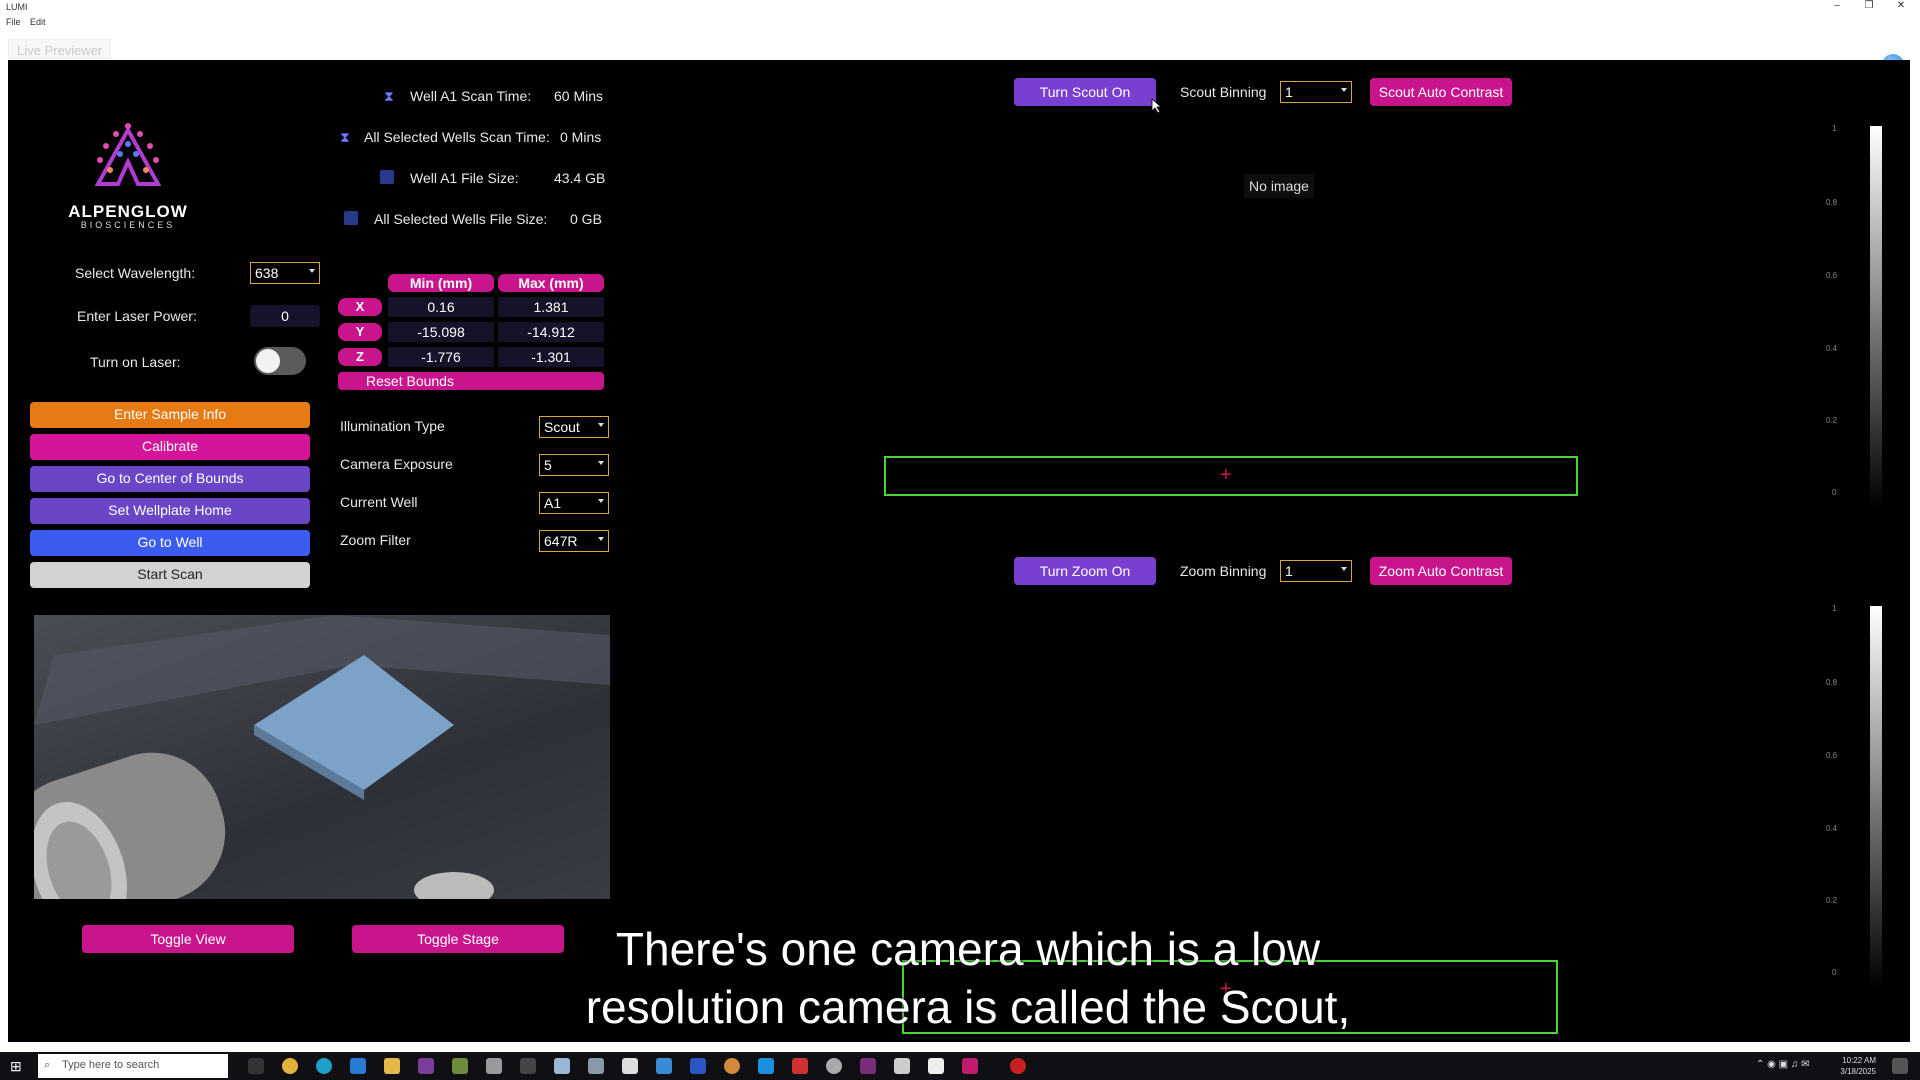 The width and height of the screenshot is (1920, 1080). Describe the element at coordinates (960, 21) in the screenshot. I see `menu-bar: File Edit` at that location.